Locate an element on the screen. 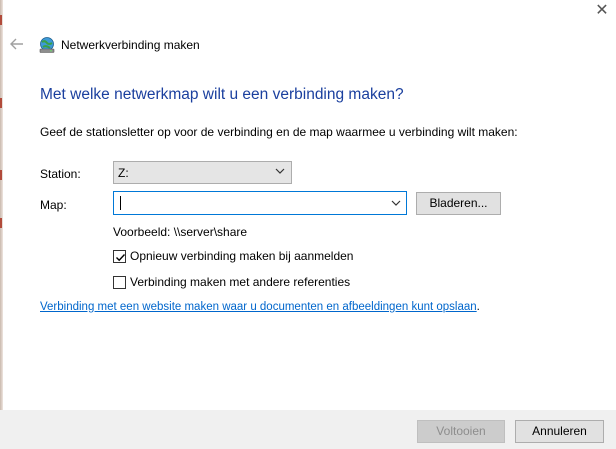  other-credentials-label: Verbinding maken met andere referenties is located at coordinates (240, 282).